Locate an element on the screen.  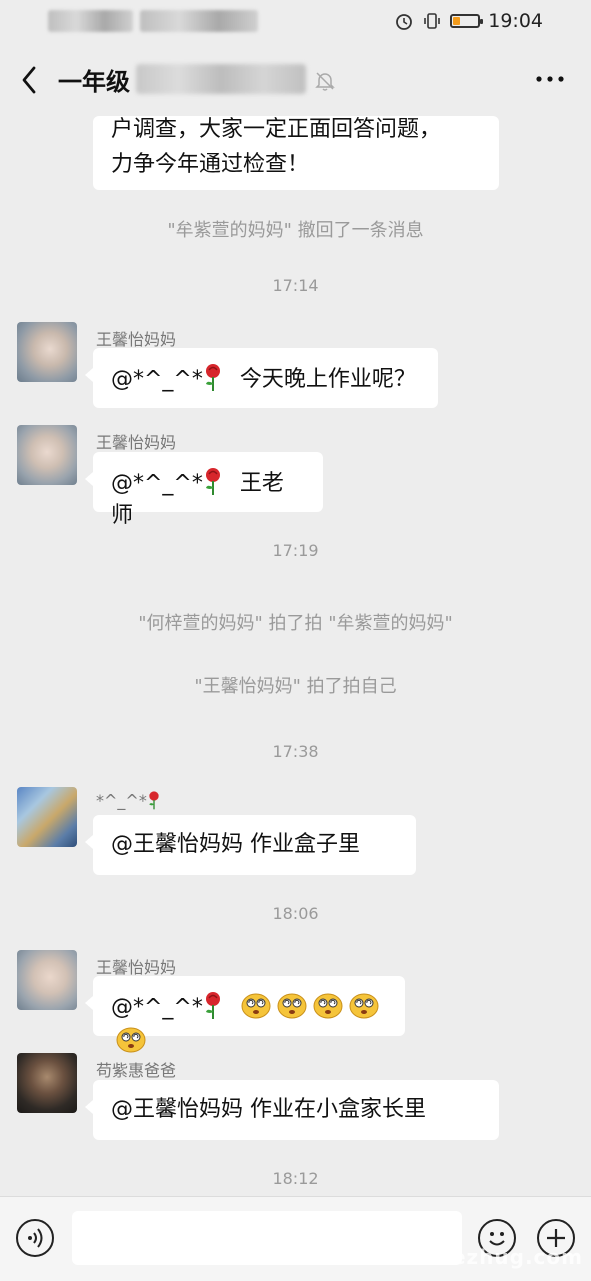
message-bubble: @*^_^* 今天晚上作业呢？ is located at coordinates (261, 378).